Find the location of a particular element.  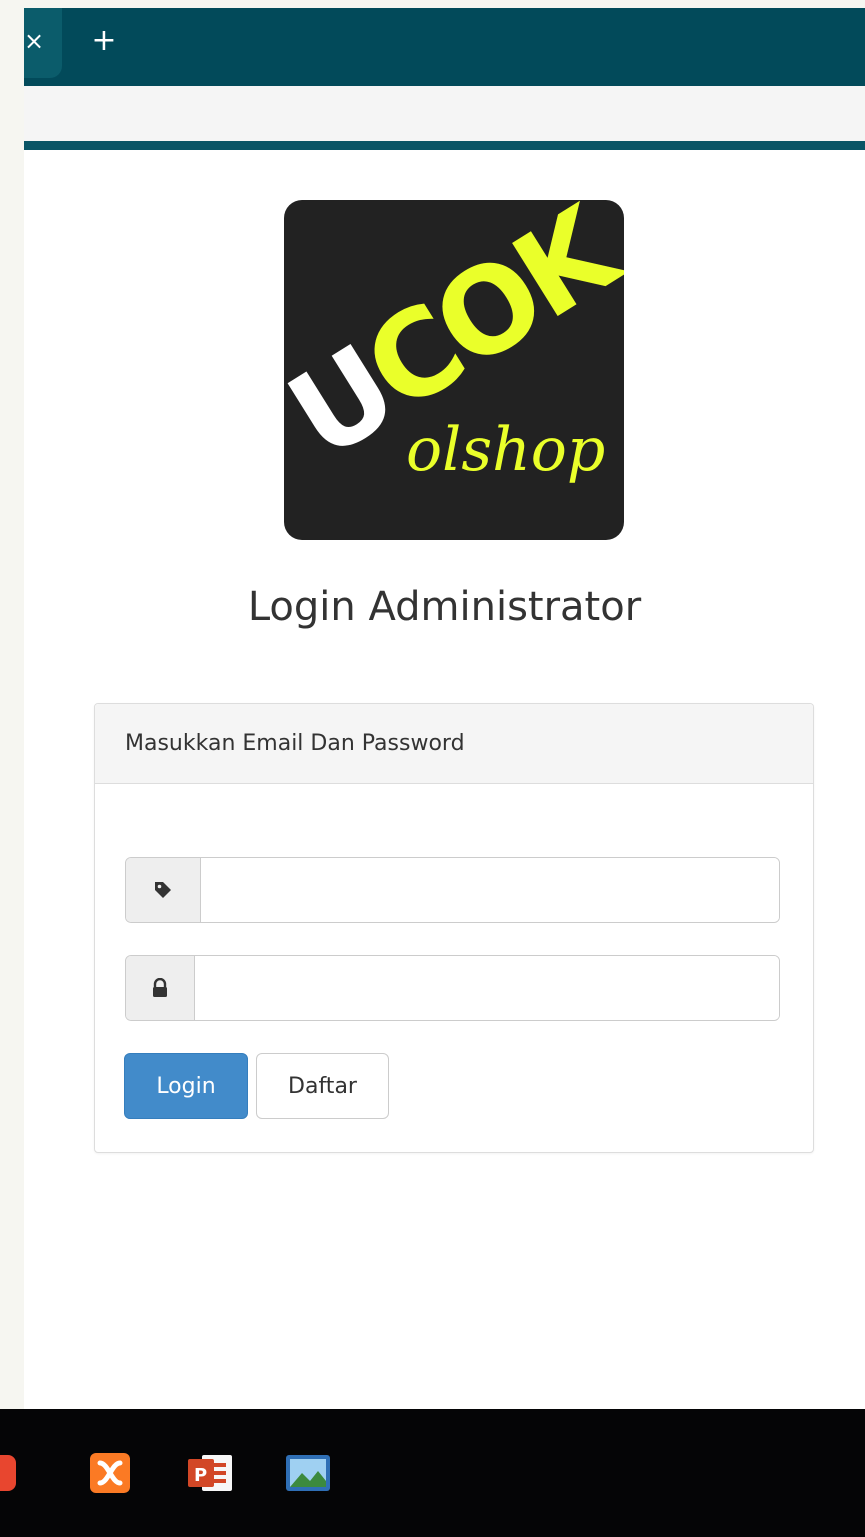

email-input-group is located at coordinates (452, 890).